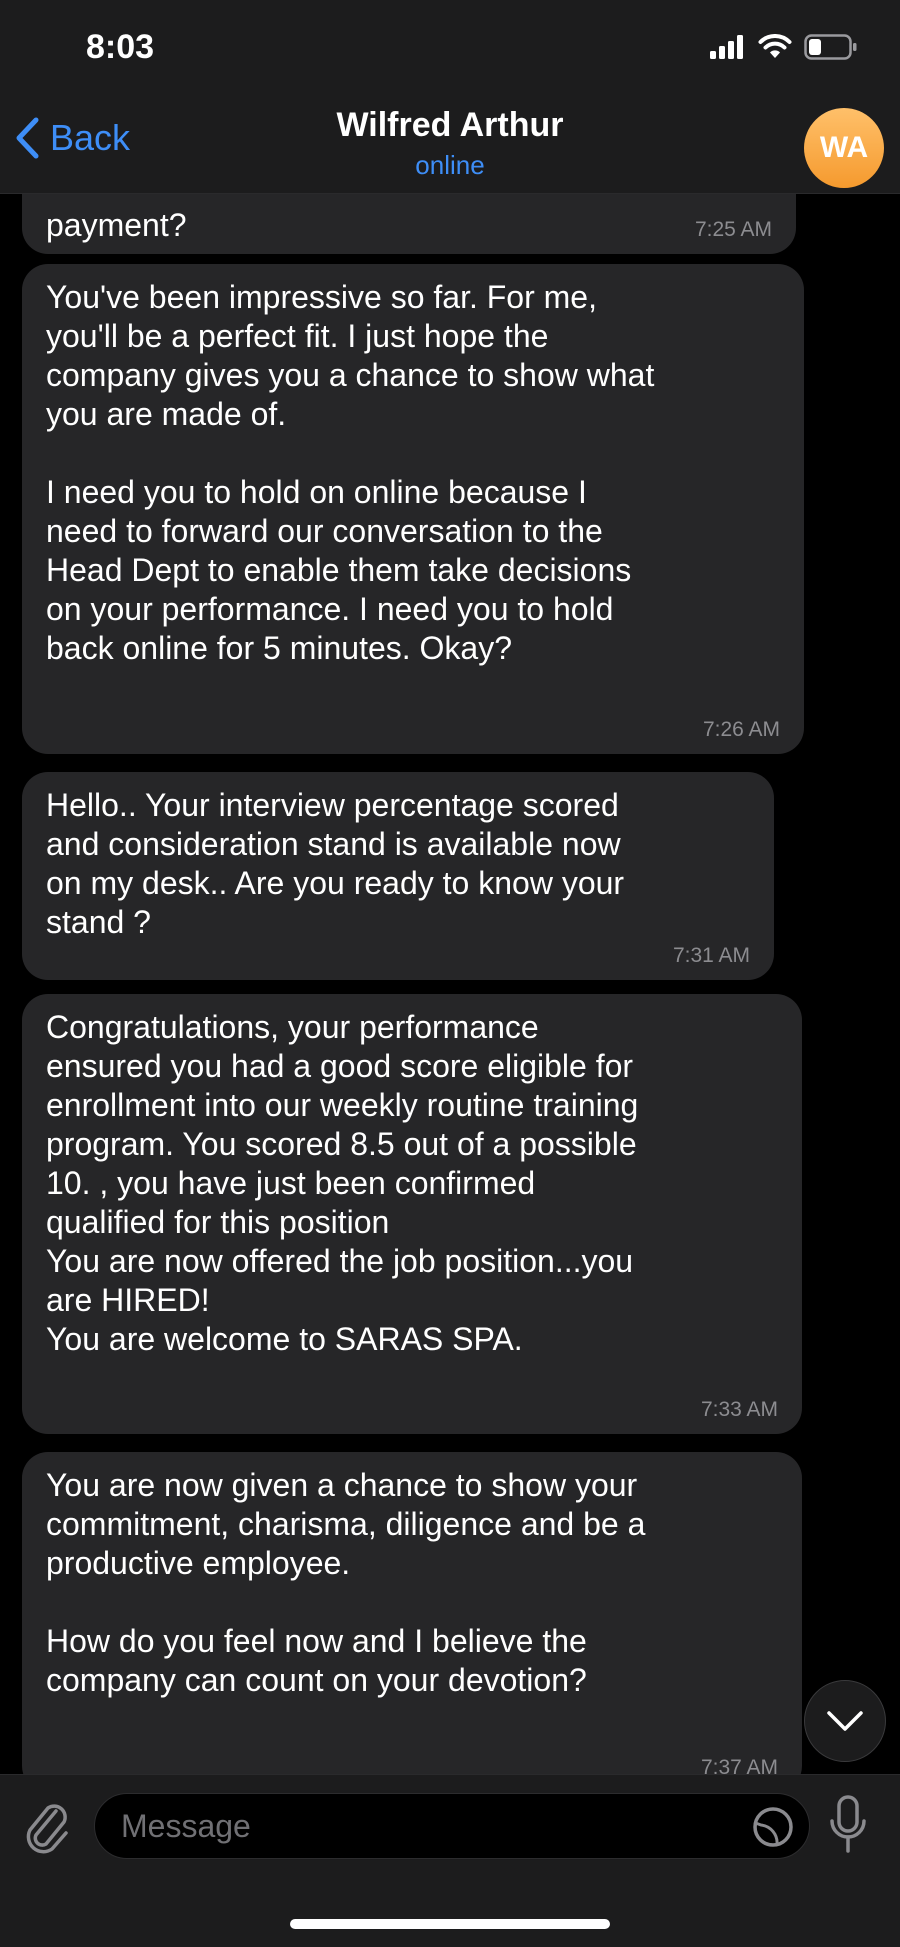 This screenshot has width=900, height=1947. Describe the element at coordinates (741, 729) in the screenshot. I see `message-time: 7:26 AM` at that location.